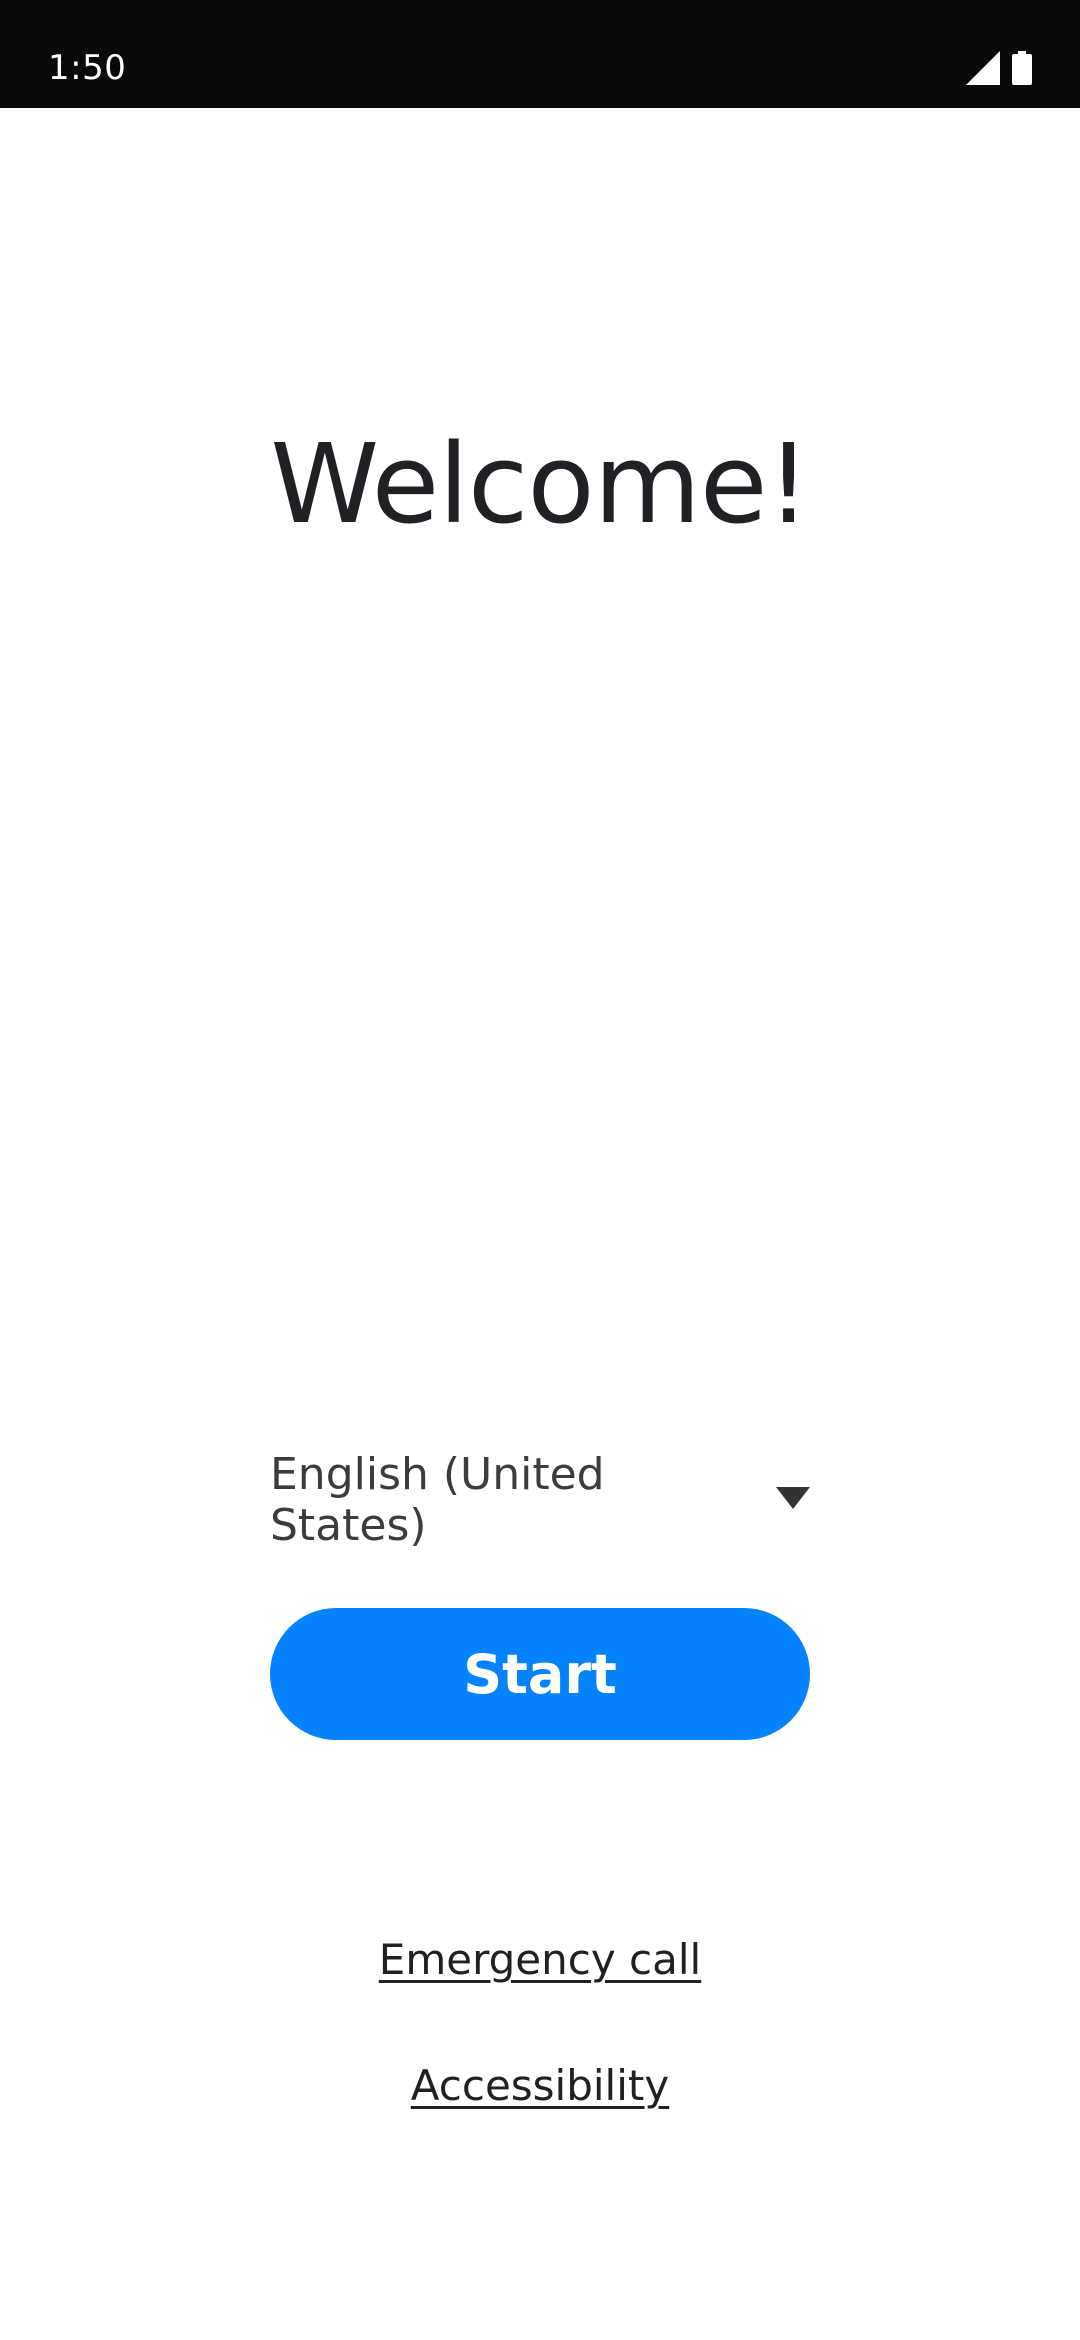 This screenshot has width=1080, height=2340. I want to click on status-bar: 1:50, so click(540, 54).